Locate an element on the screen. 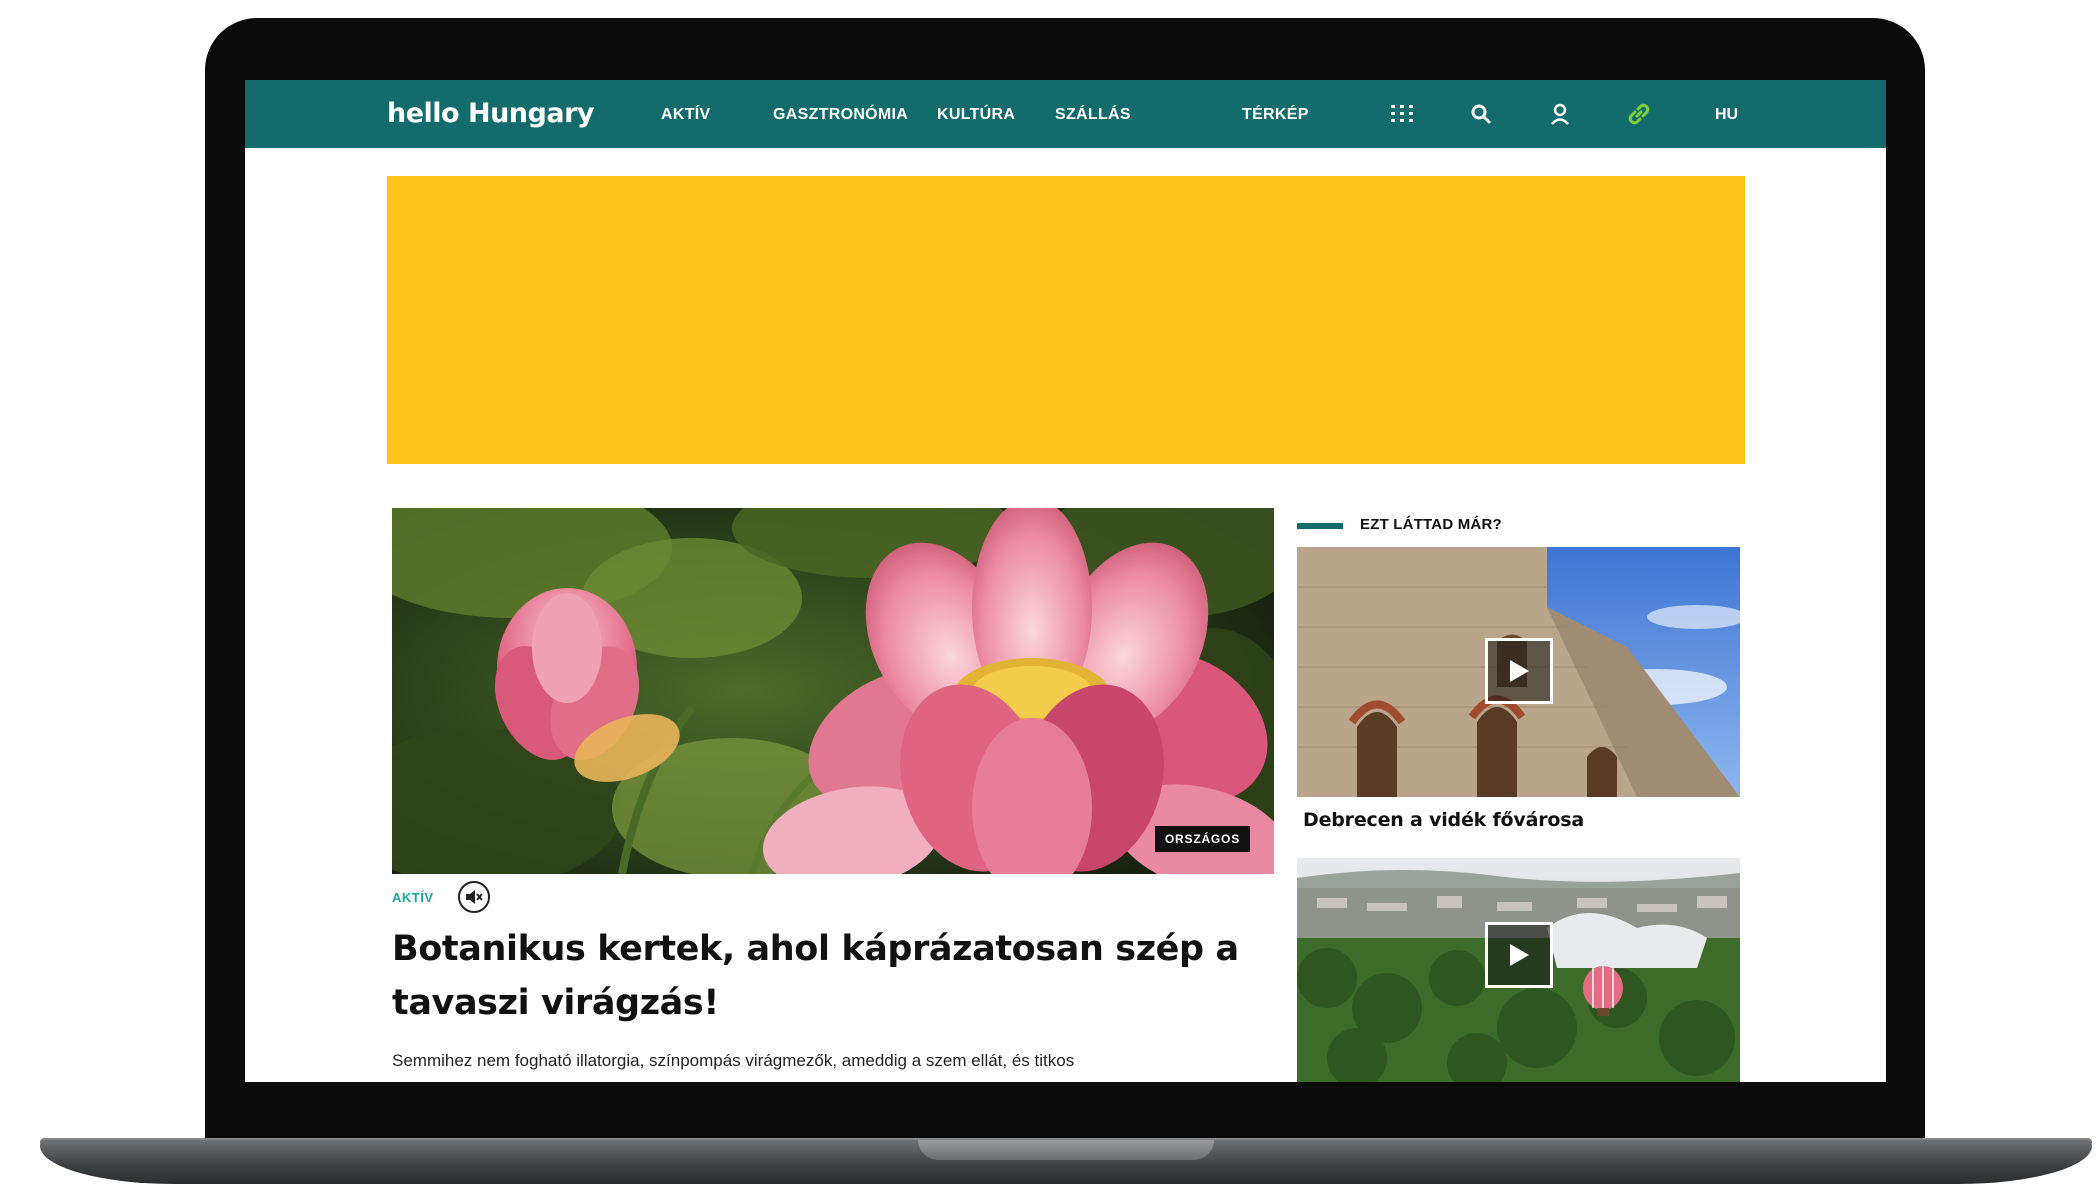 The width and height of the screenshot is (2096, 1200). article-hero-image: ORSZÁGOS is located at coordinates (833, 691).